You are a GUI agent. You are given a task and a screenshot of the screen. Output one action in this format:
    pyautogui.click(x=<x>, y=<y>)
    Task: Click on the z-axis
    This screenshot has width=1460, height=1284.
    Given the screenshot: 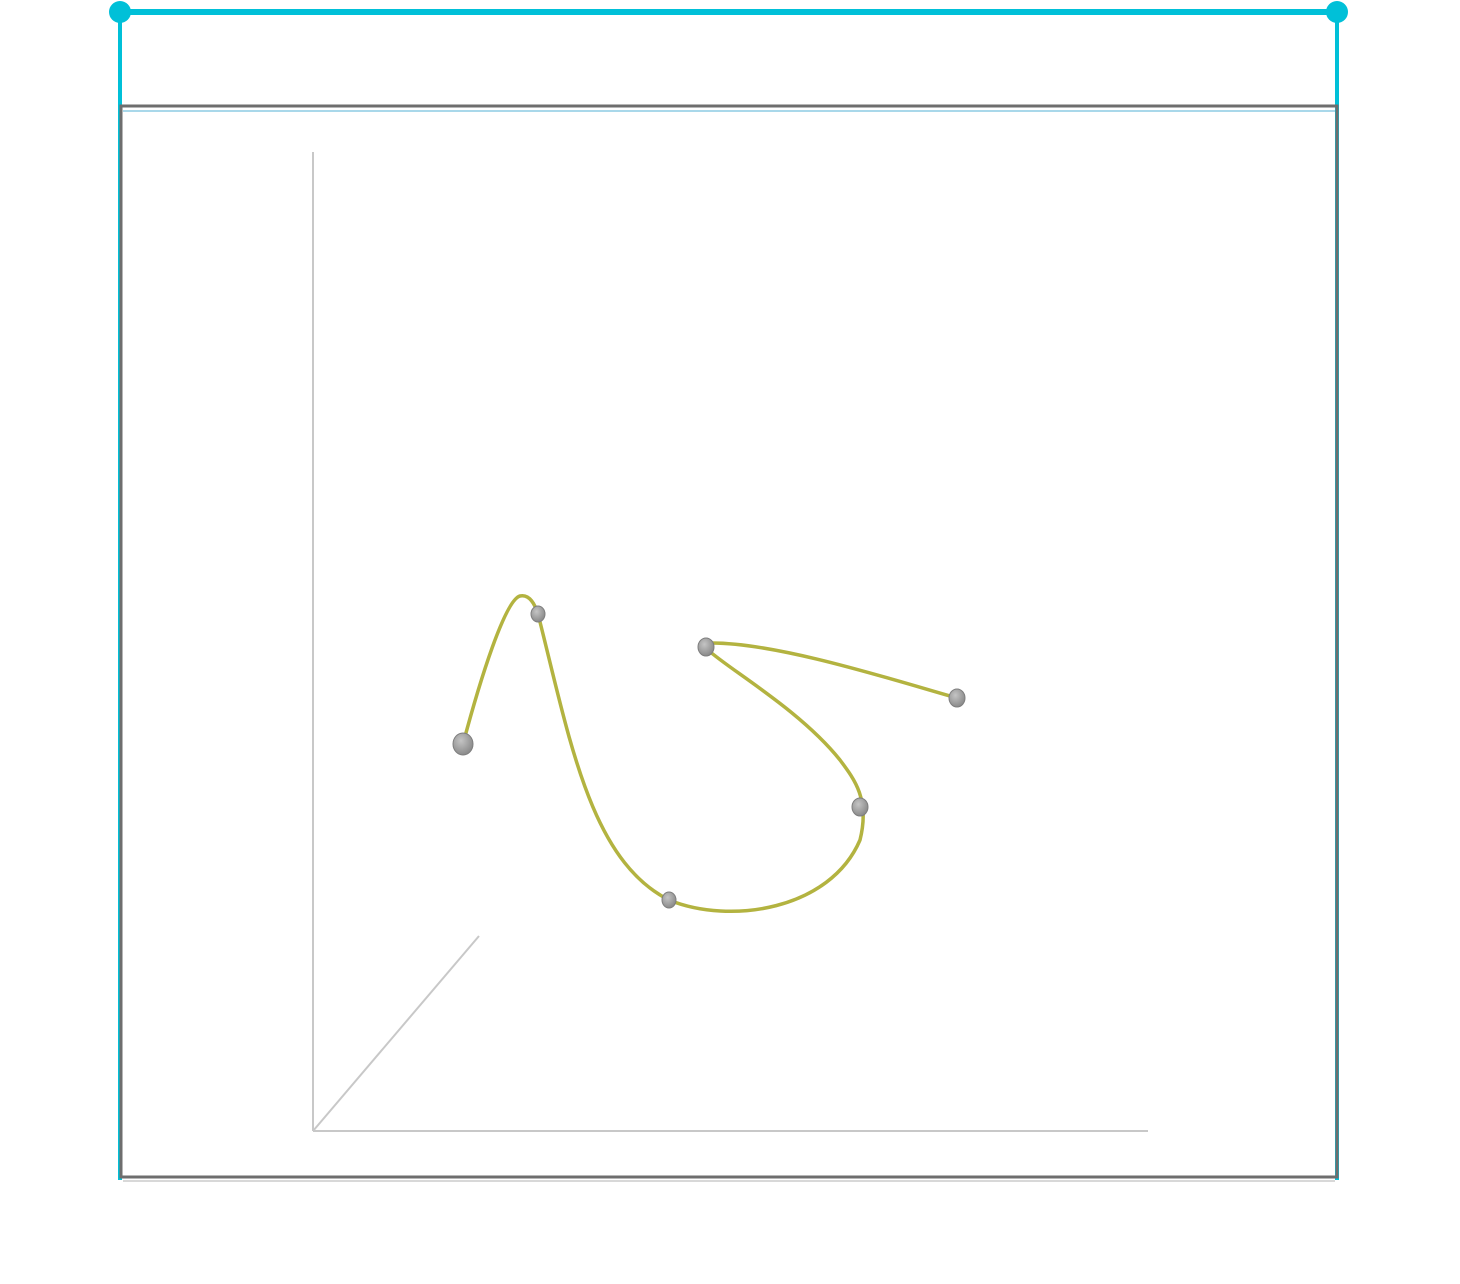 What is the action you would take?
    pyautogui.click(x=396, y=1033)
    